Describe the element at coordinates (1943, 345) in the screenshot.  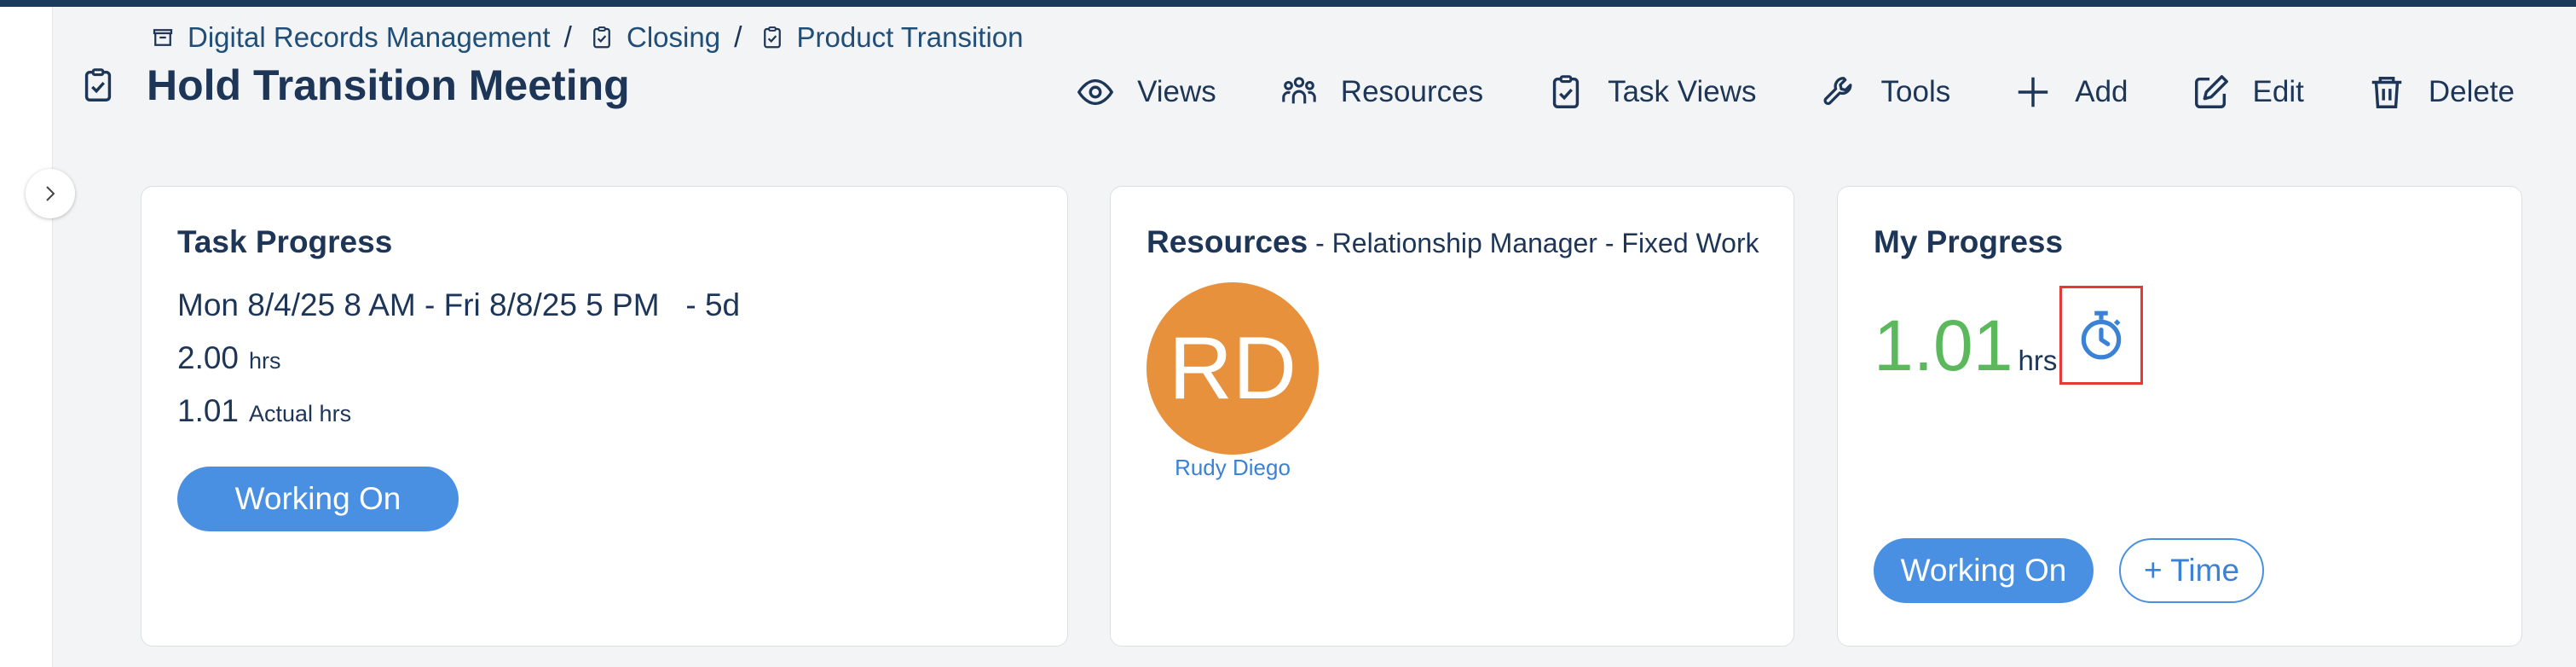
I see `my-hours-value: 1.01` at that location.